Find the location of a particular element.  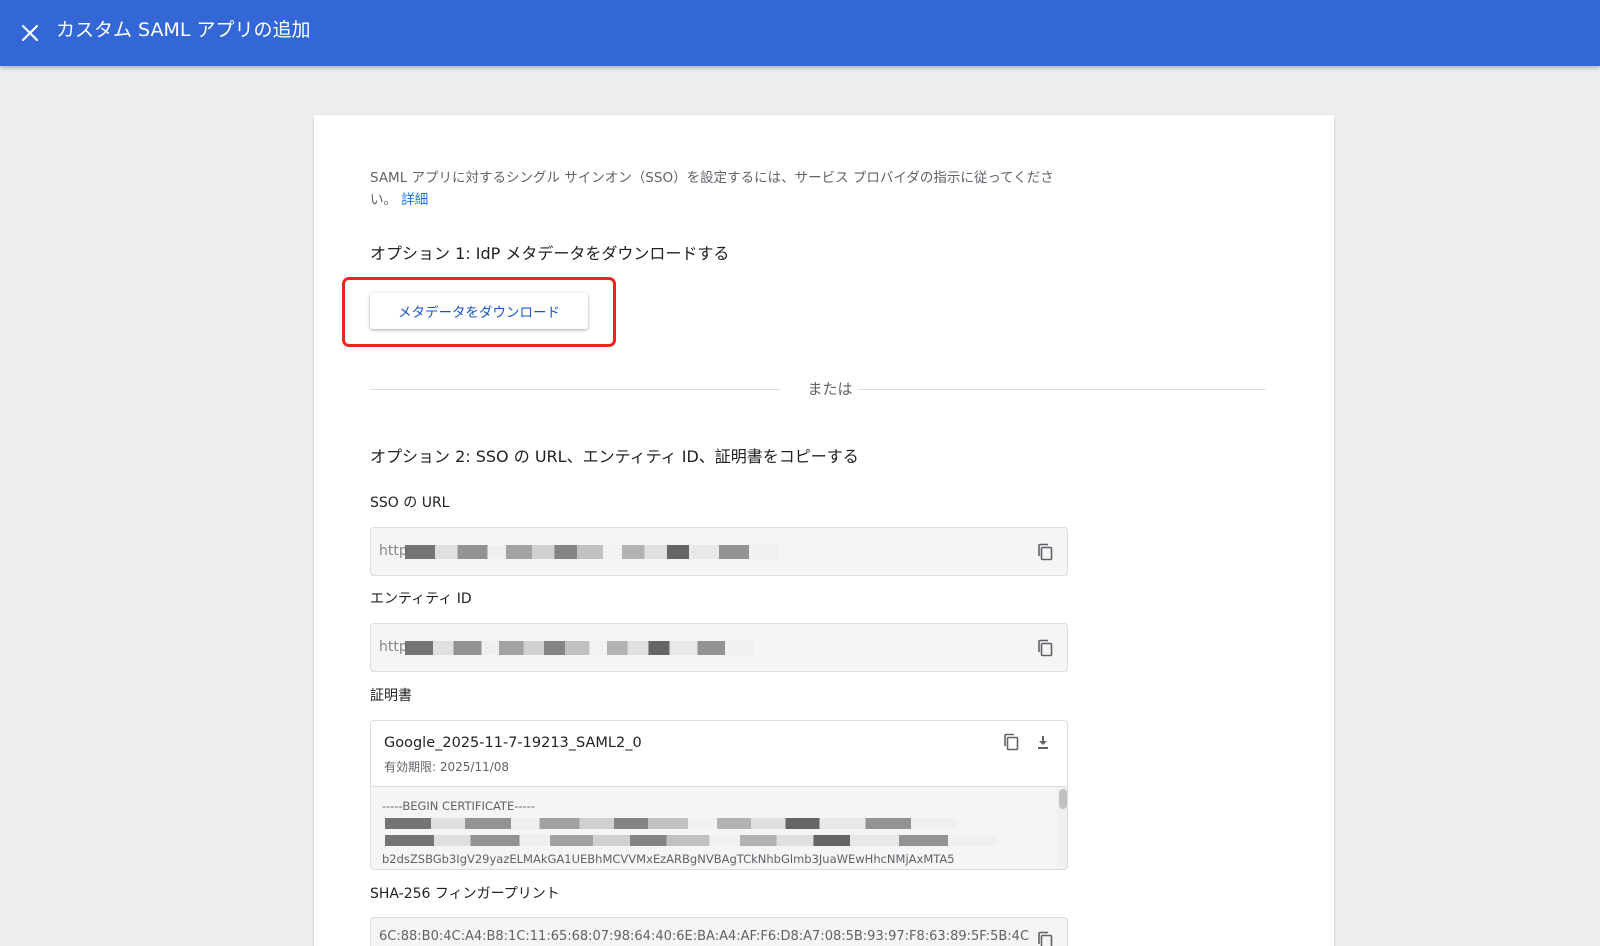

copy-entity-id-button is located at coordinates (1045, 648).